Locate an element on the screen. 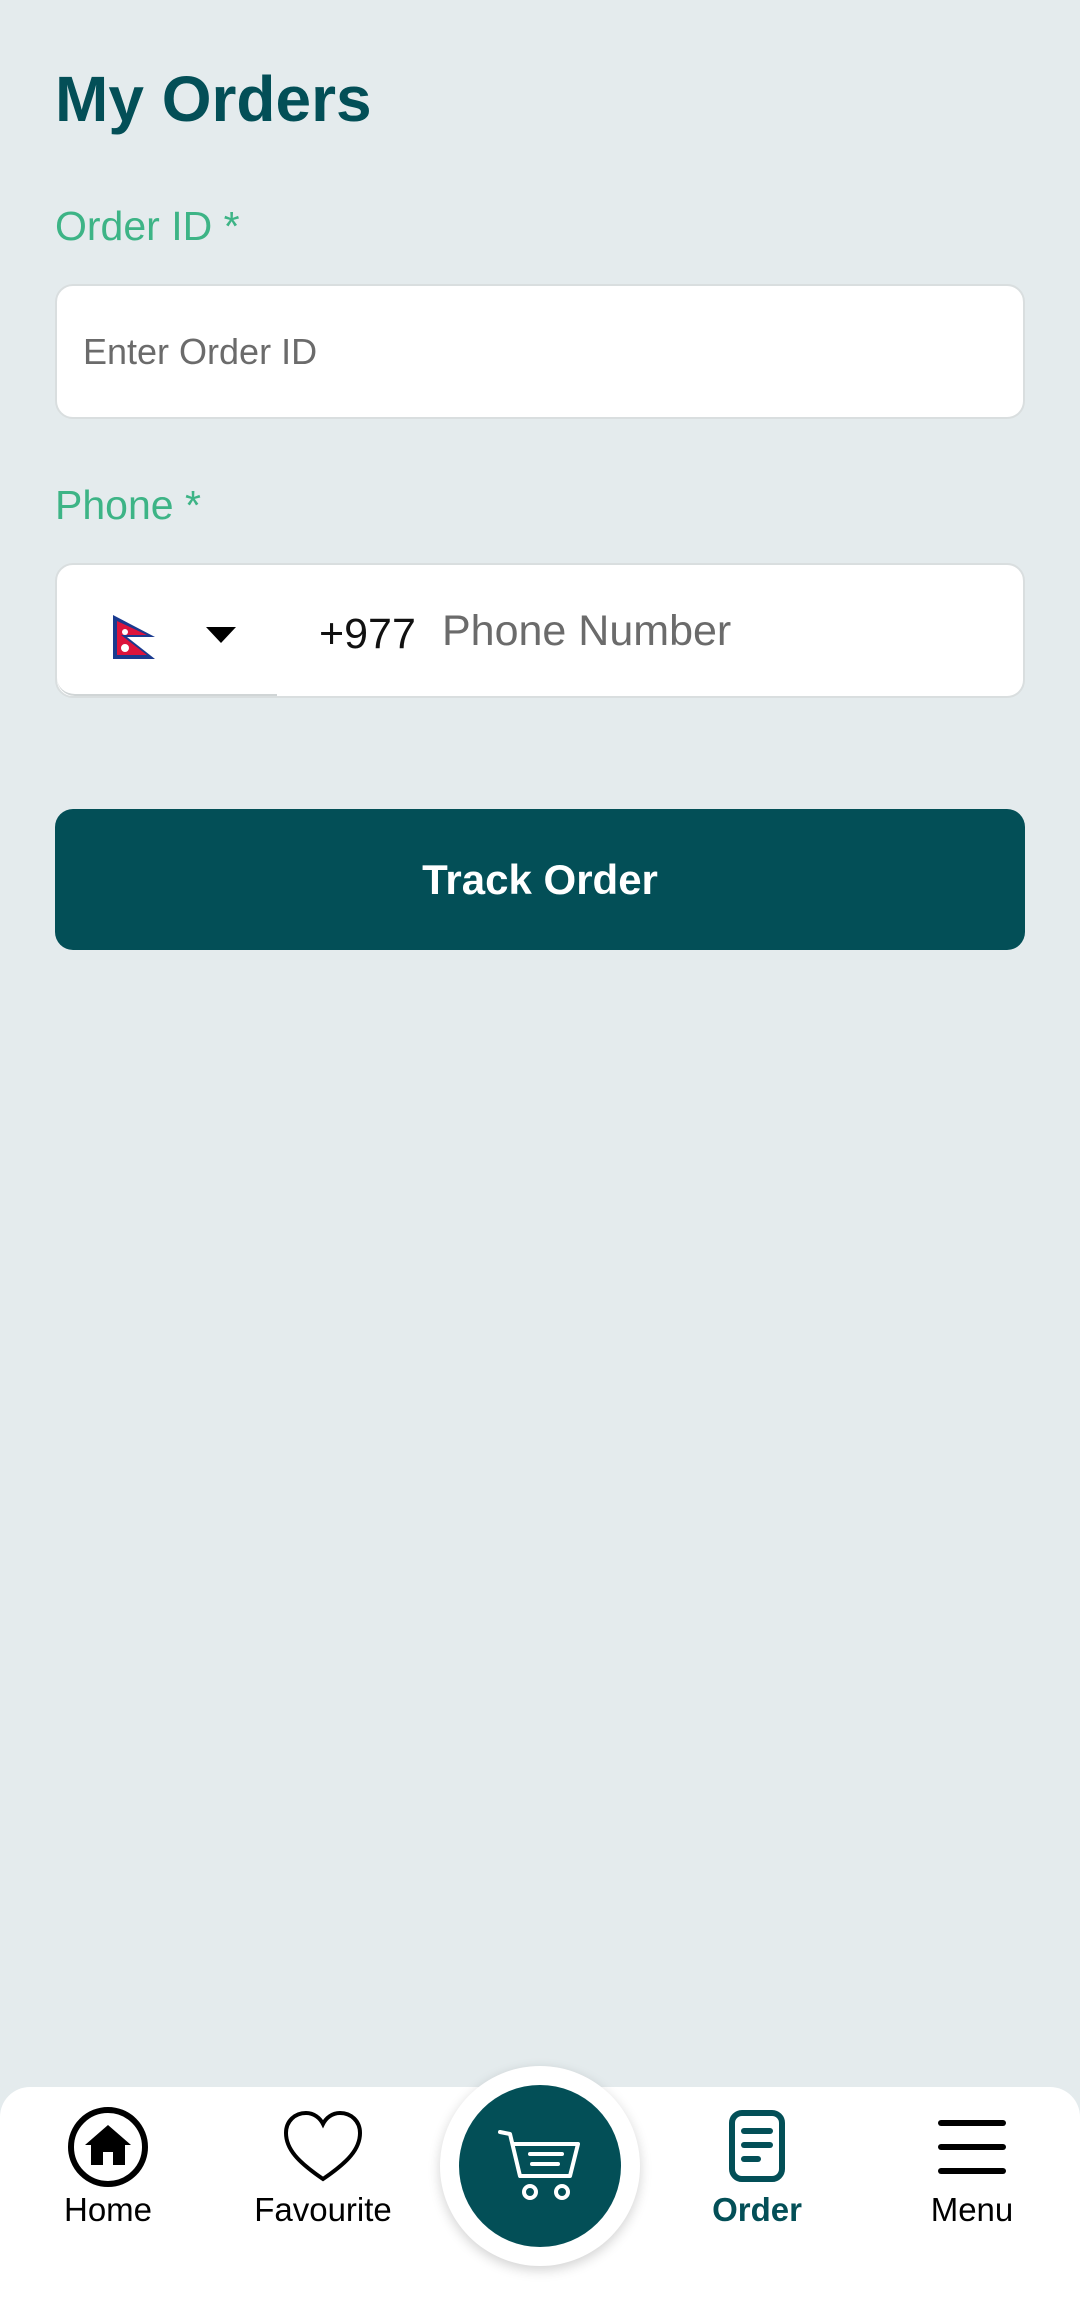 The height and width of the screenshot is (2305, 1080). cart-icon is located at coordinates (539, 2165).